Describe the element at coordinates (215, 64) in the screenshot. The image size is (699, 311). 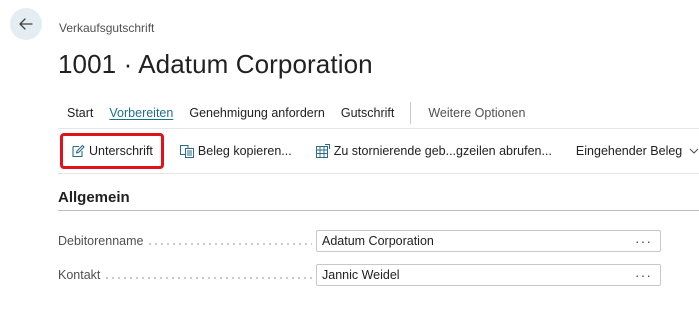
I see `page-title: 1001 · Adatum Corporation` at that location.